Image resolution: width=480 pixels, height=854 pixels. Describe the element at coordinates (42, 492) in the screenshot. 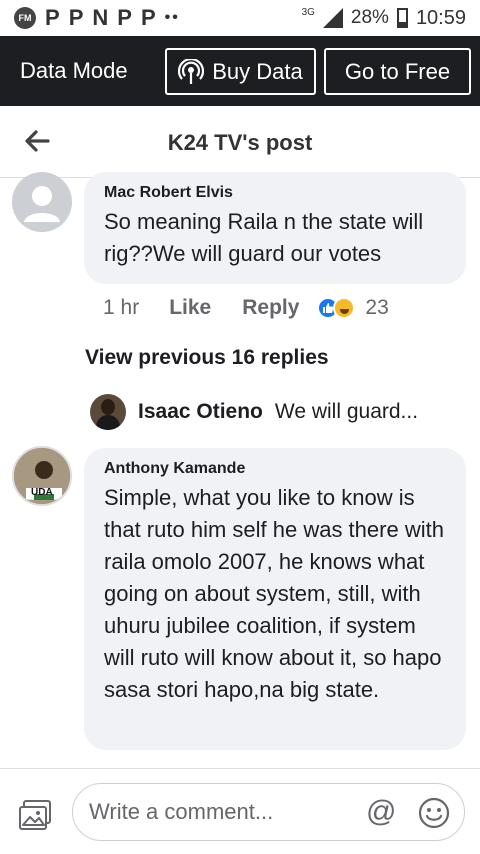

I see `avatar-badge-text: UDA` at that location.